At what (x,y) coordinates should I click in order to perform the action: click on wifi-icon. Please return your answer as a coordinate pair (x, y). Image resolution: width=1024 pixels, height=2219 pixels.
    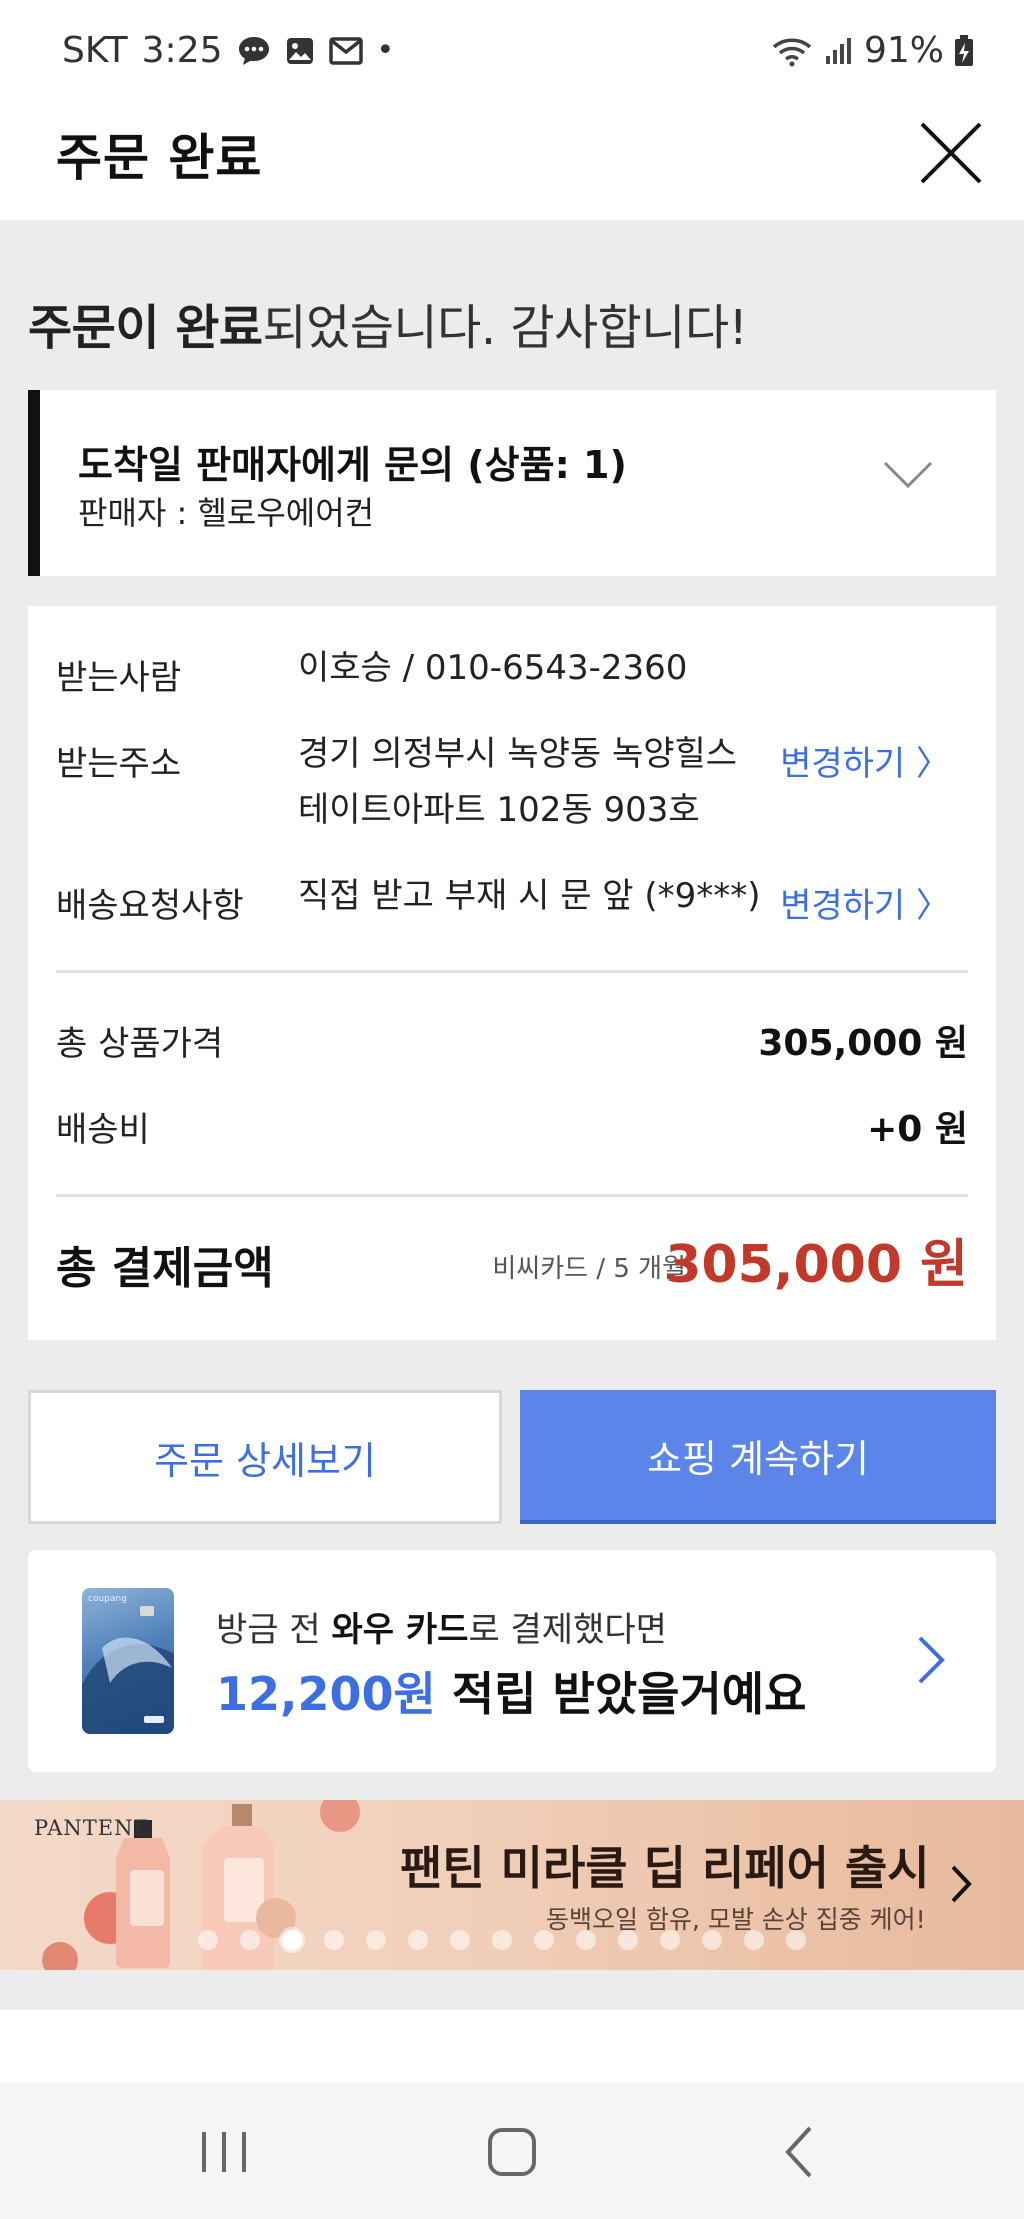
    Looking at the image, I should click on (792, 52).